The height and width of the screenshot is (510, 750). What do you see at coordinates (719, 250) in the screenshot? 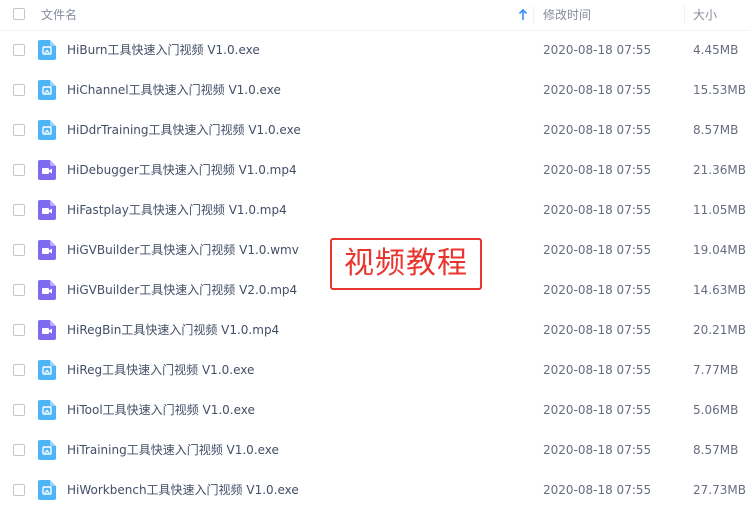
I see `file-size: 19.04MB` at bounding box center [719, 250].